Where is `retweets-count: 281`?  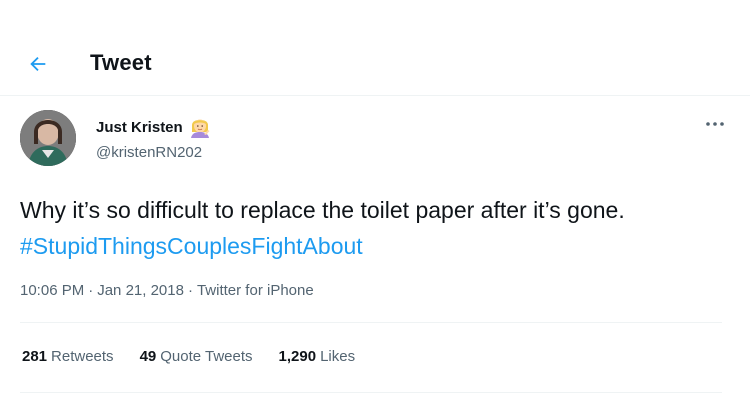
retweets-count: 281 is located at coordinates (35, 356).